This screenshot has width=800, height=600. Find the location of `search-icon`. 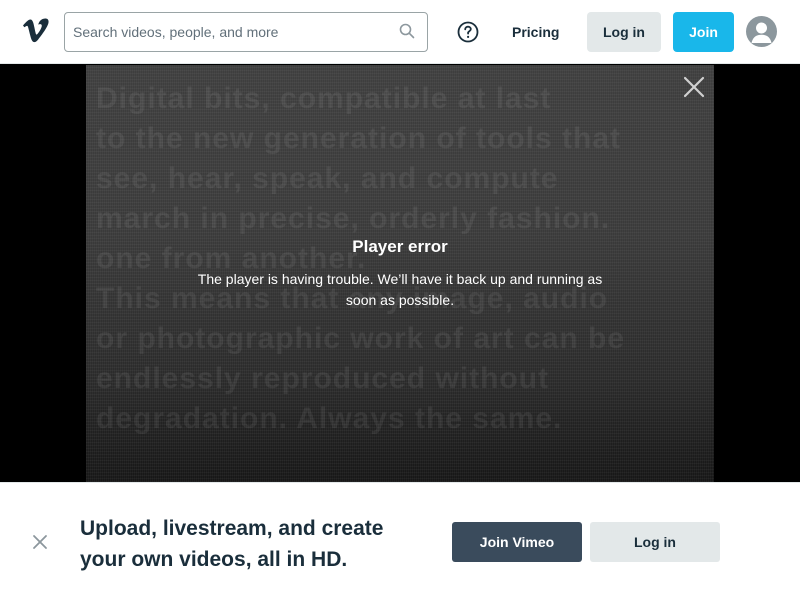

search-icon is located at coordinates (407, 31).